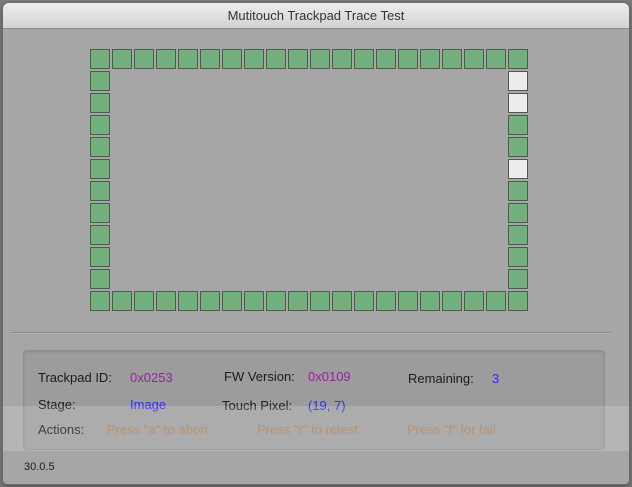  I want to click on remaining-label: Remaining:, so click(441, 378).